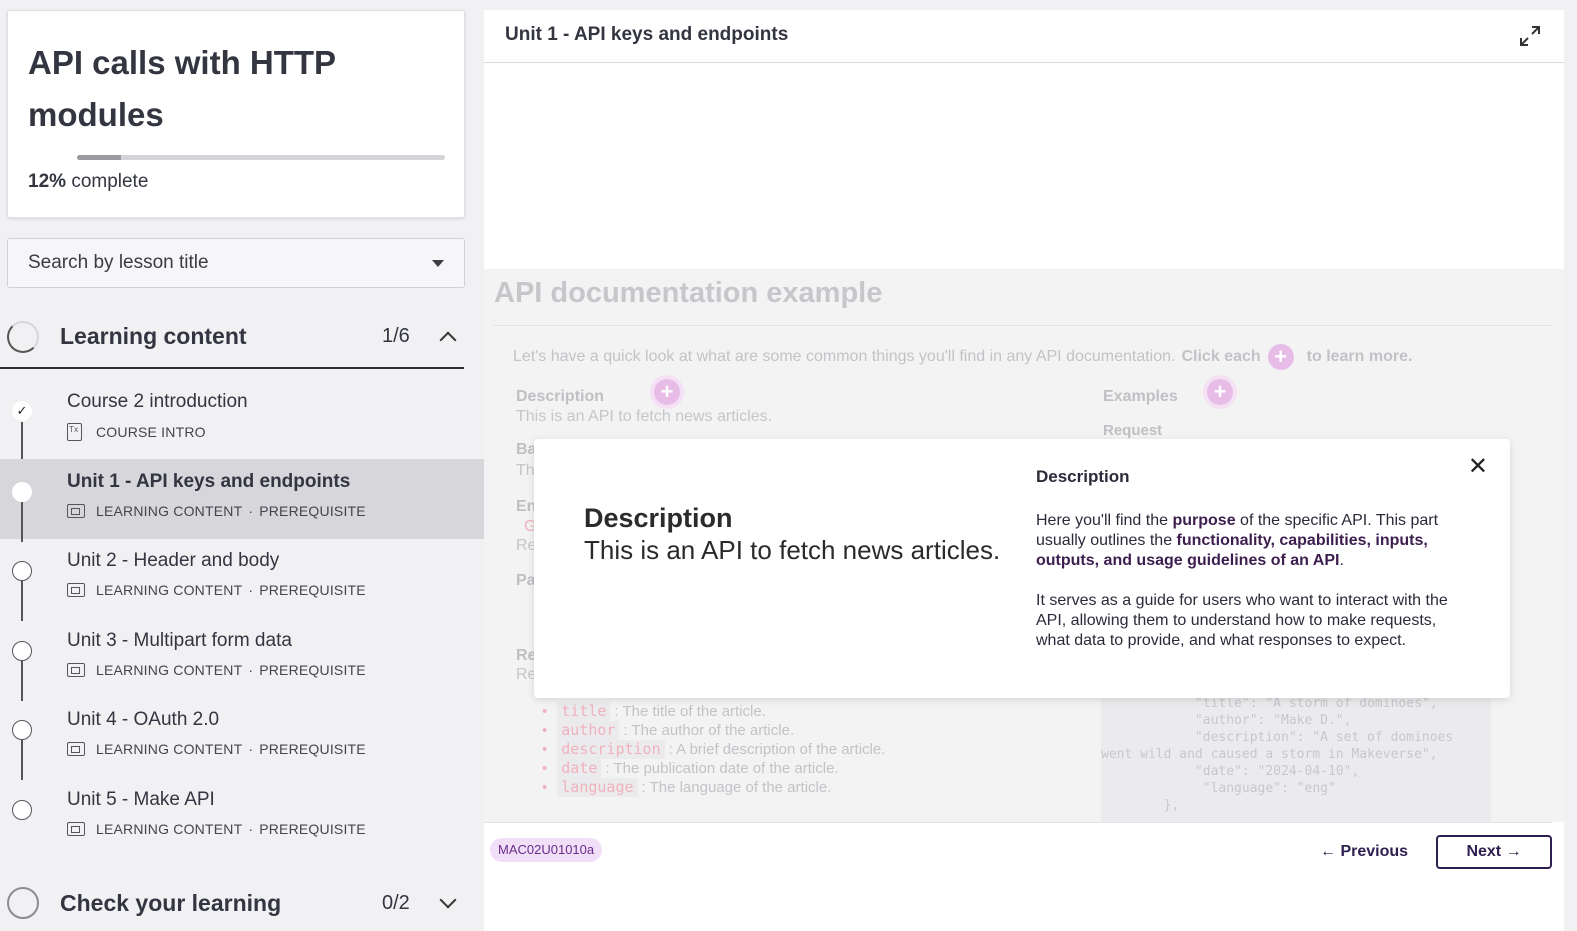 The width and height of the screenshot is (1577, 931). Describe the element at coordinates (171, 902) in the screenshot. I see `section-title: Check your learning` at that location.